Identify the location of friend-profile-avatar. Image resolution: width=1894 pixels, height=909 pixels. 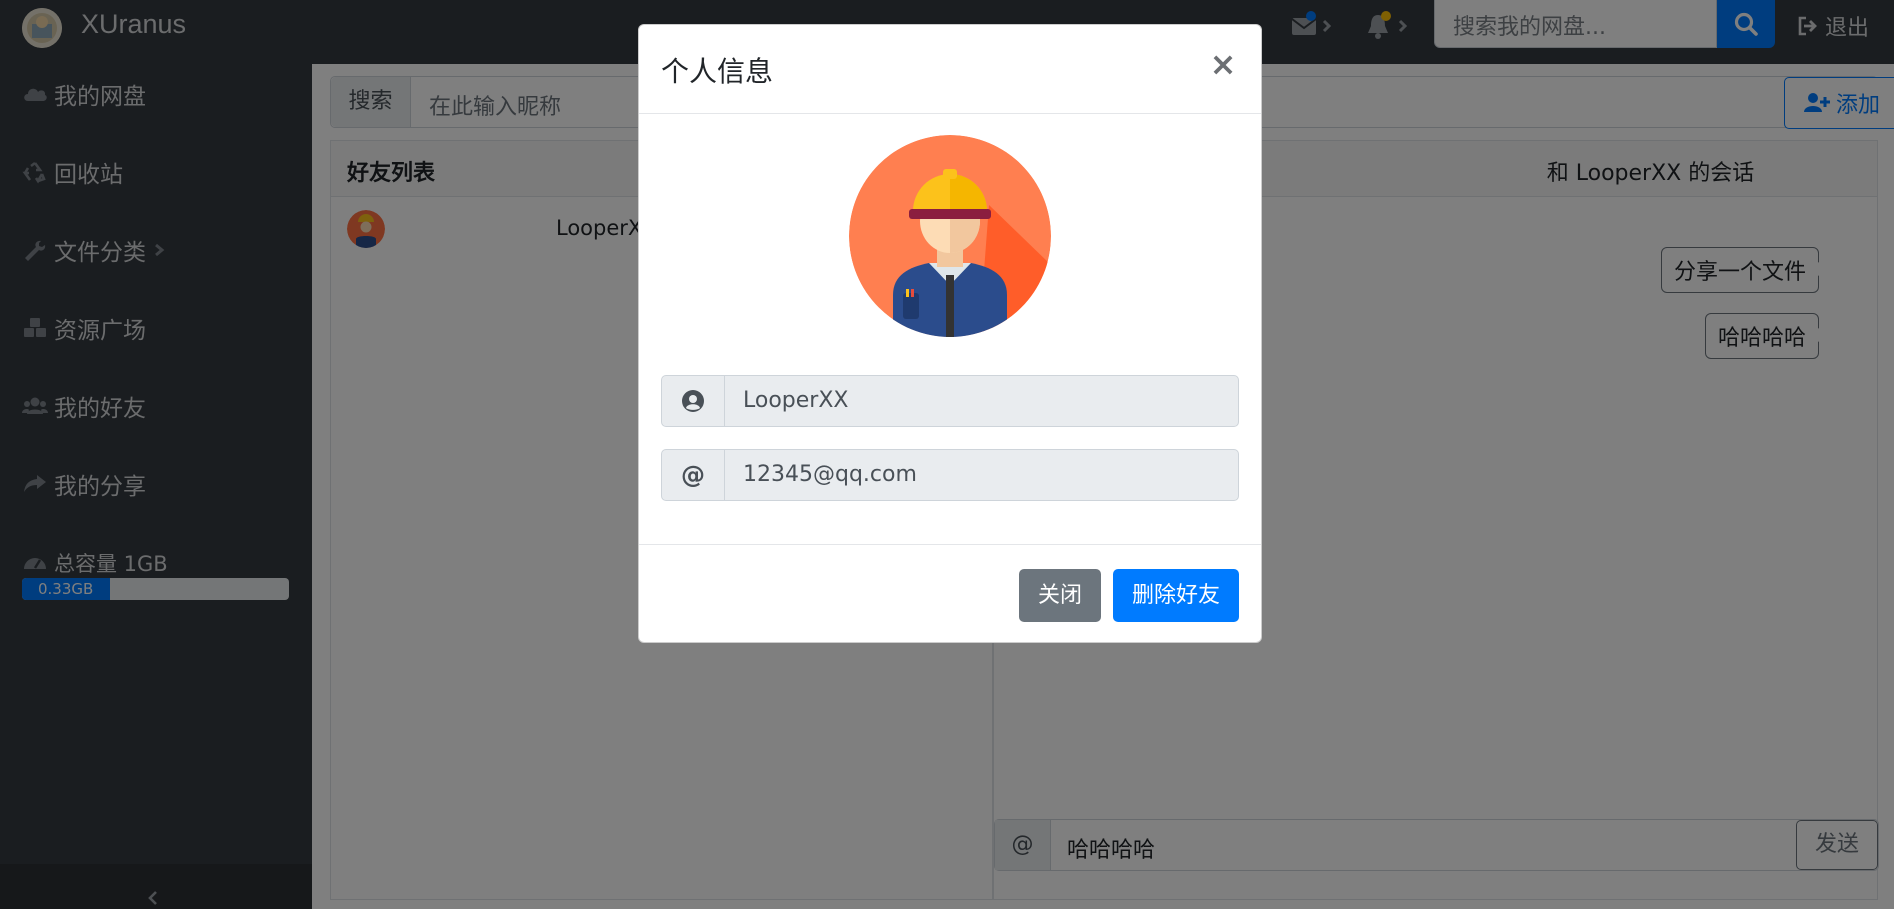
(950, 236).